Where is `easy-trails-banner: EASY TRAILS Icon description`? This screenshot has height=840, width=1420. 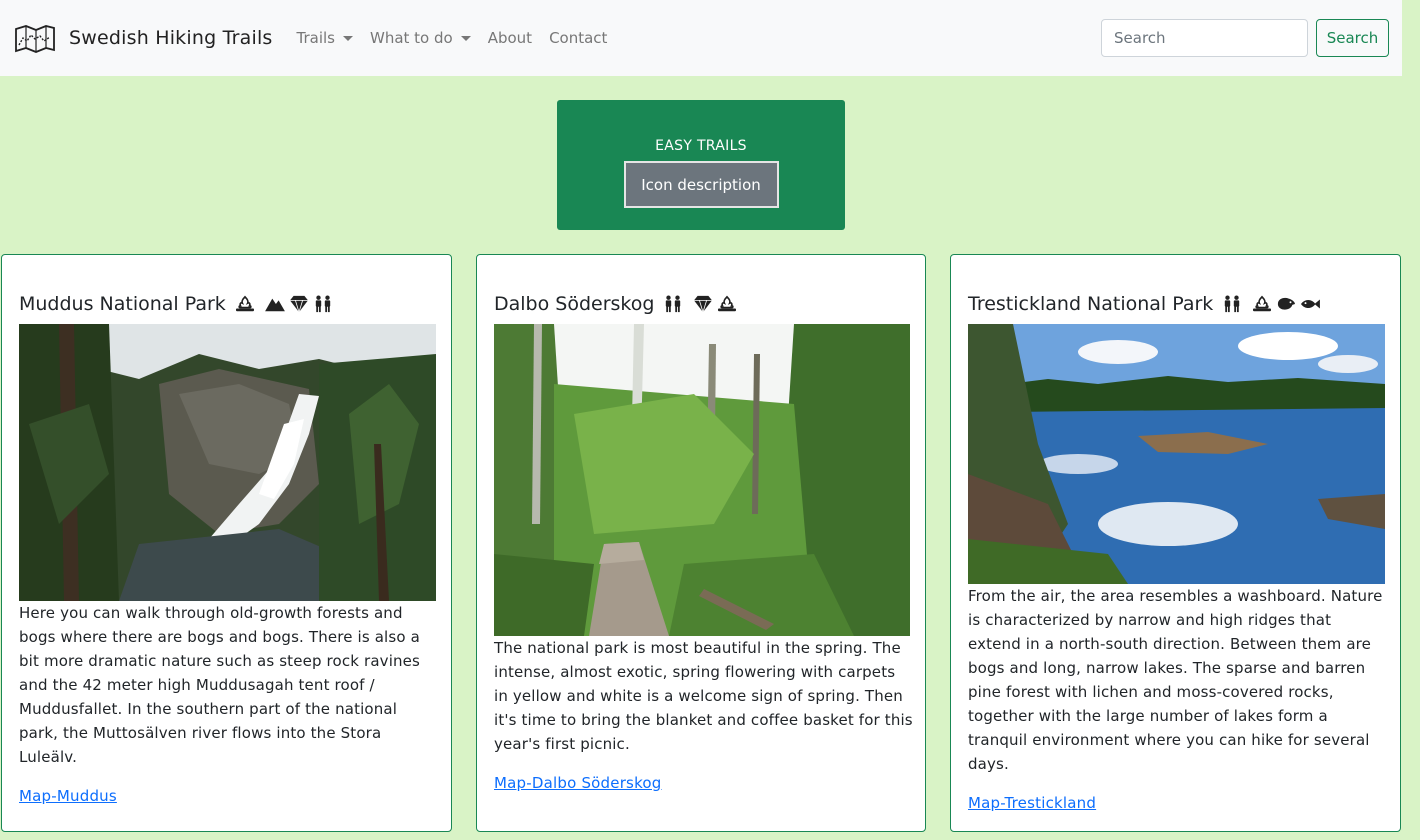
easy-trails-banner: EASY TRAILS Icon description is located at coordinates (701, 165).